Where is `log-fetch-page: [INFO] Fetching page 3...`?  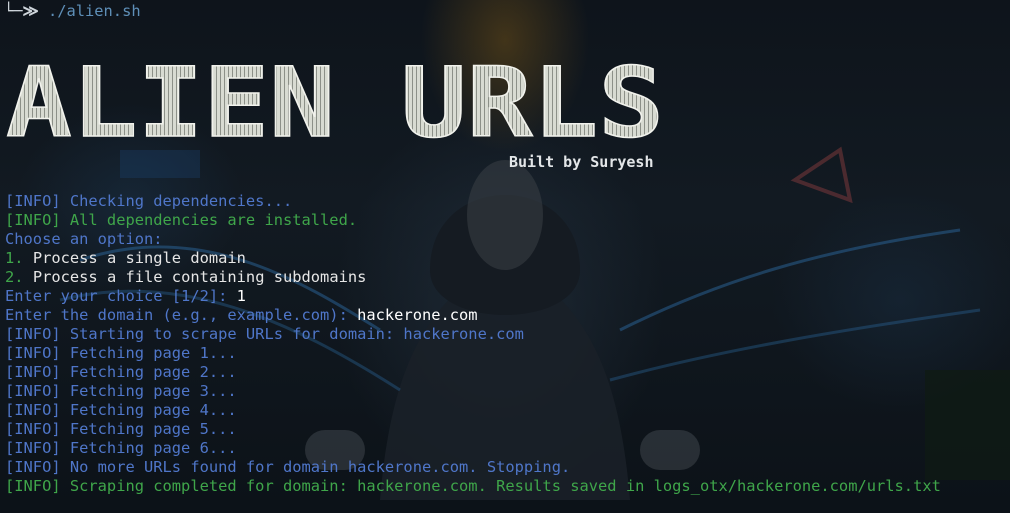 log-fetch-page: [INFO] Fetching page 3... is located at coordinates (121, 391).